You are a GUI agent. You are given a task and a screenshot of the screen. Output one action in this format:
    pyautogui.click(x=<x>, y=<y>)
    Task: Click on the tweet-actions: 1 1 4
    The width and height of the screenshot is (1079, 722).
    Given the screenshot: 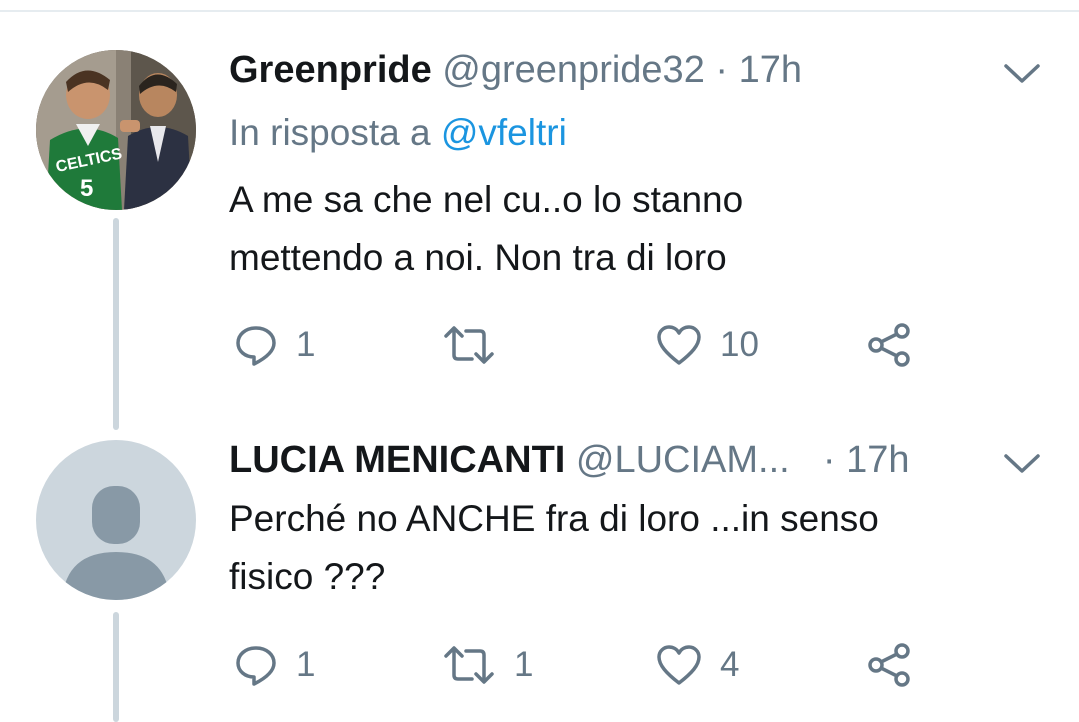 What is the action you would take?
    pyautogui.click(x=539, y=665)
    